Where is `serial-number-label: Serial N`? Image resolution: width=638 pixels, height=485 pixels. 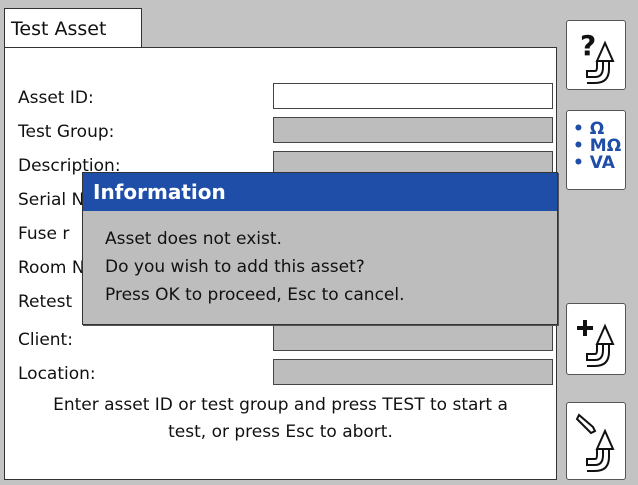
serial-number-label: Serial N is located at coordinates (51, 200).